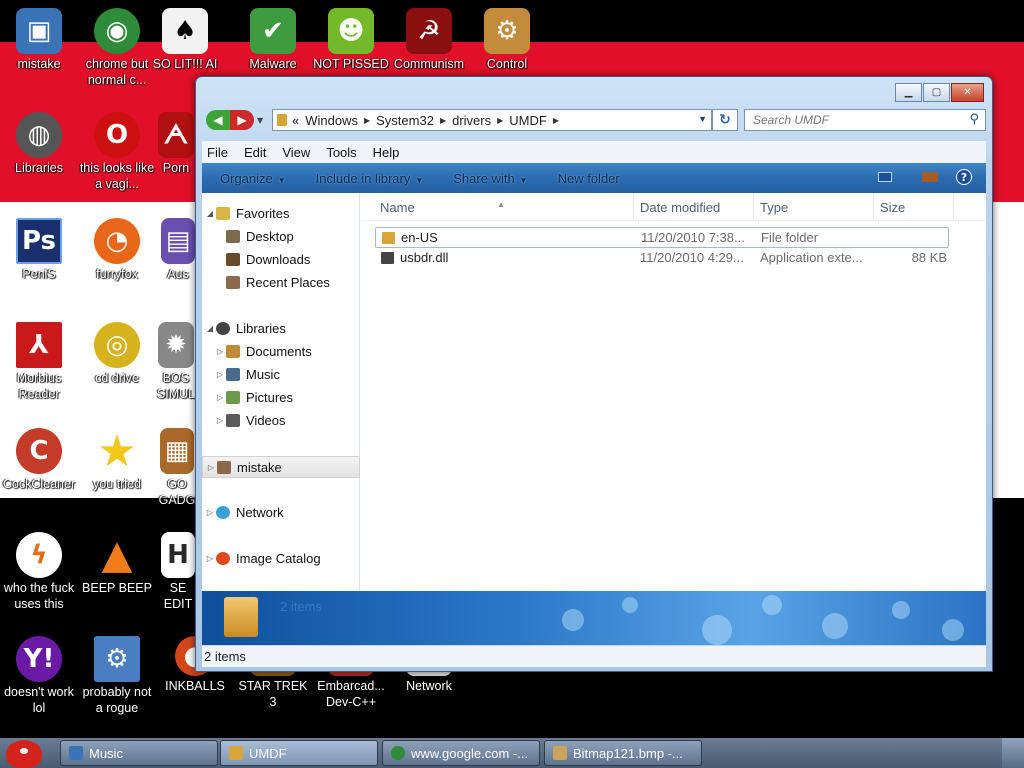 The width and height of the screenshot is (1024, 768). I want to click on desktop-icon: Y! doesn't work lol, so click(39, 676).